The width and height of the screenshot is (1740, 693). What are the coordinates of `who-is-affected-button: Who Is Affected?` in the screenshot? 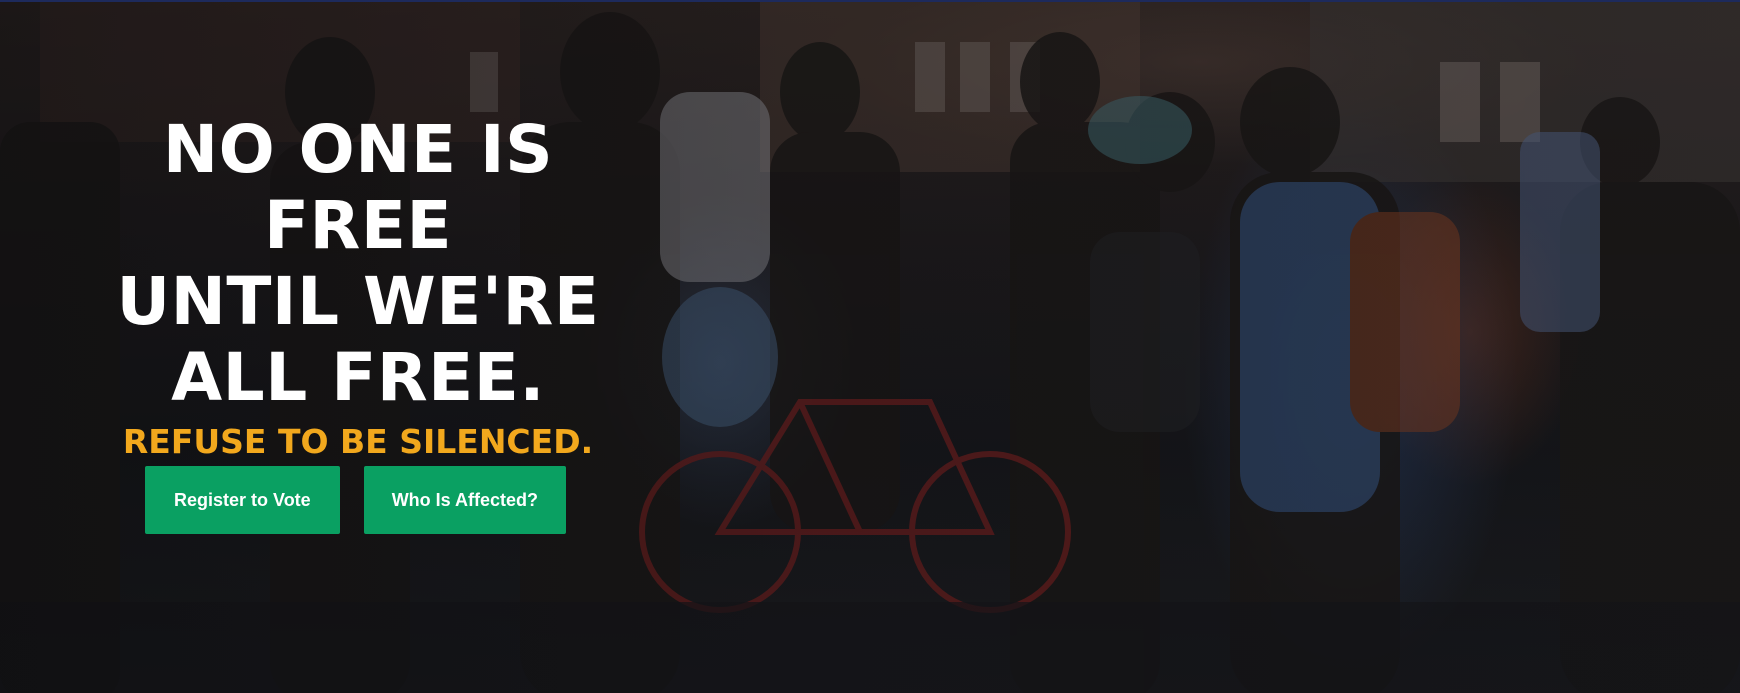 It's located at (465, 500).